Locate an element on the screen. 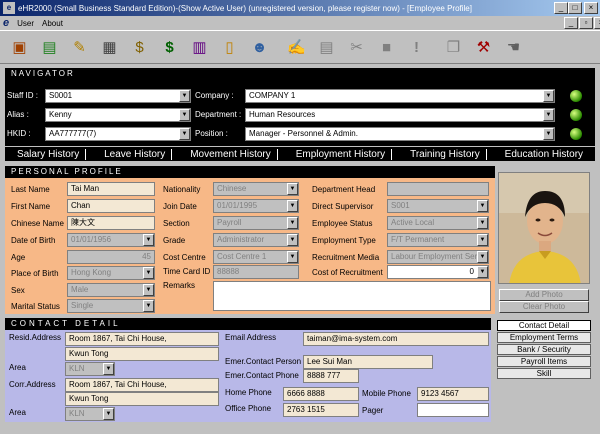  calculator-icon: ▦ is located at coordinates (109, 47).